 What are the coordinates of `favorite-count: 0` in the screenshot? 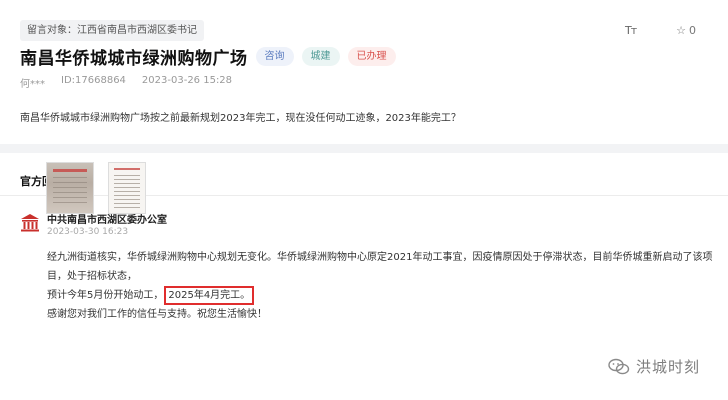 It's located at (692, 30).